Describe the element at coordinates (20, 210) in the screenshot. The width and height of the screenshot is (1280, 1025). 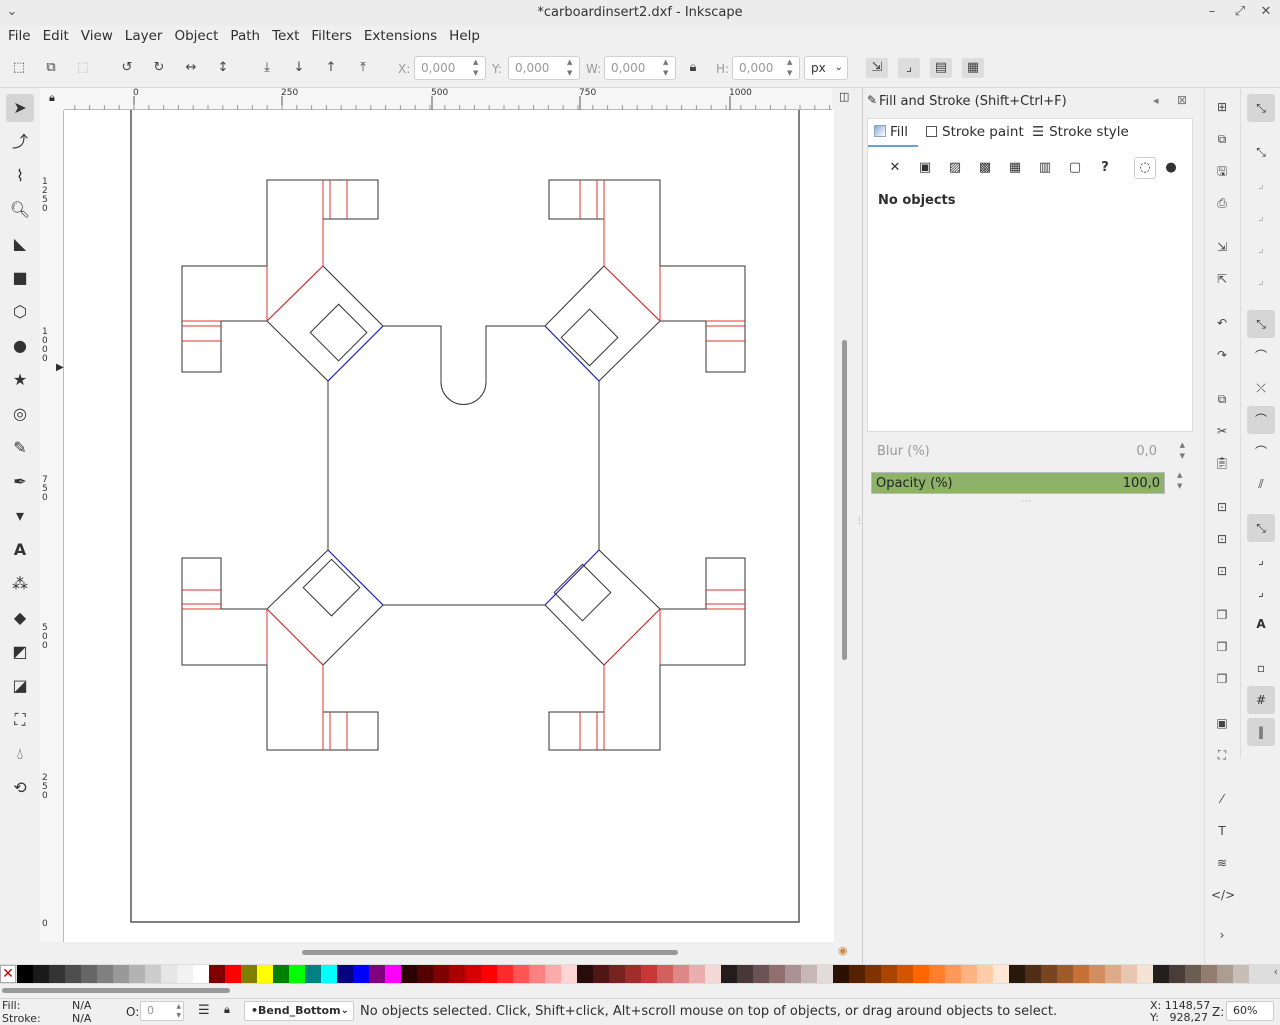
I see `zoom-tool-icon: 🔍︎` at that location.